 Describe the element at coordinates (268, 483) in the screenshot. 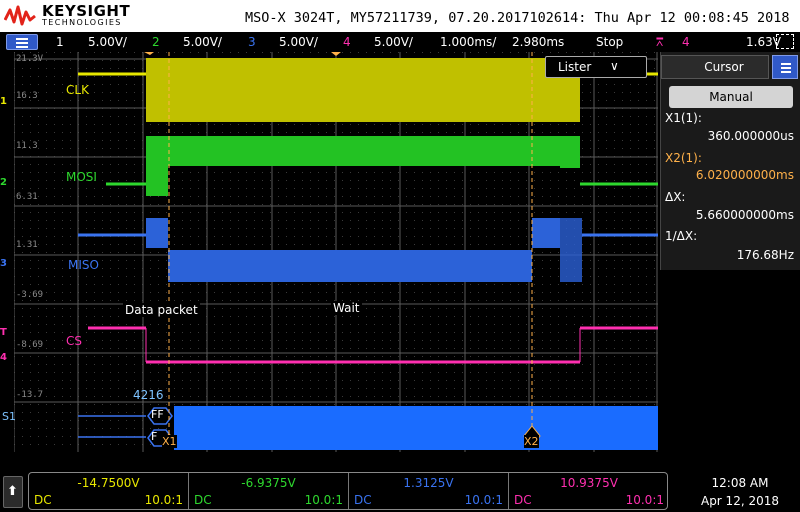

I see `ch2-offset: -6.9375V` at that location.